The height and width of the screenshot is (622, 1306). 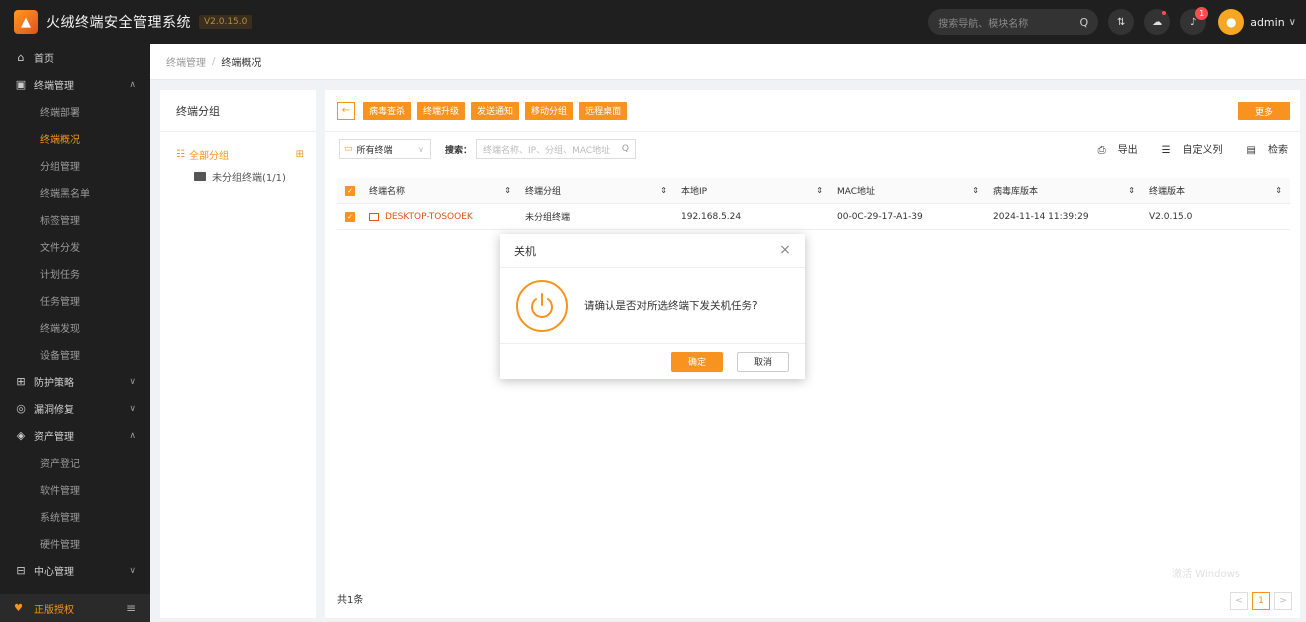 I want to click on sidebar-item-10: 终端发现, so click(x=75, y=327).